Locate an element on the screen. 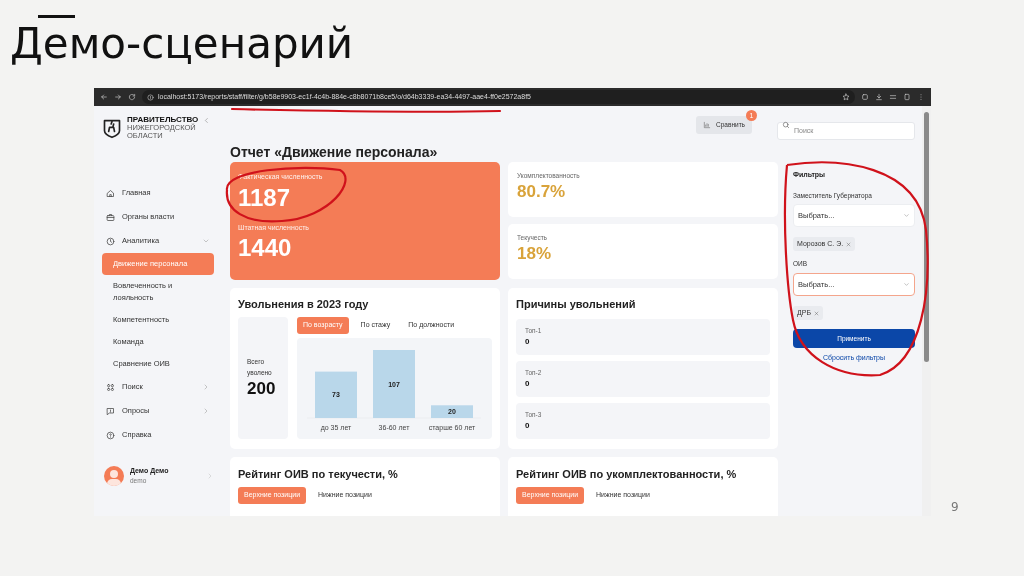 The image size is (1024, 576). page-number: 9 is located at coordinates (955, 507).